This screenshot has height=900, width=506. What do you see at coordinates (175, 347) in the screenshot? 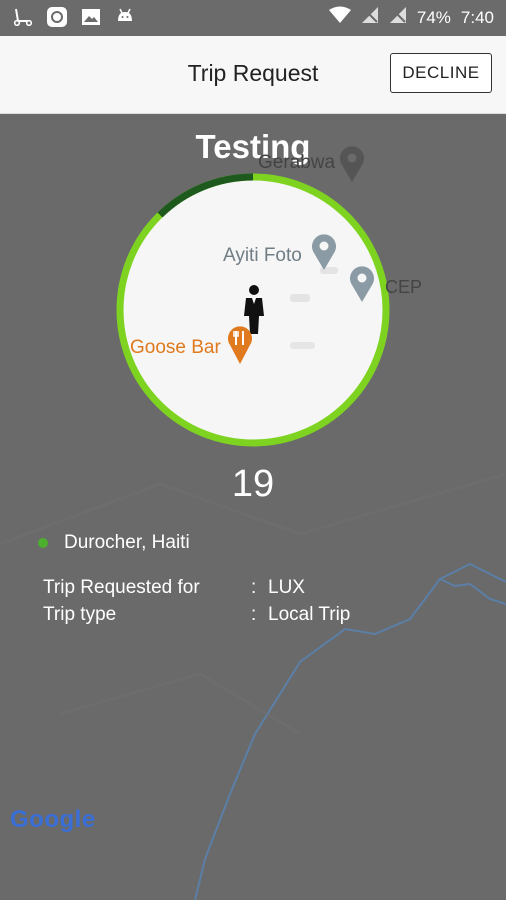
I see `map-label-goose-bar: Goose Bar` at bounding box center [175, 347].